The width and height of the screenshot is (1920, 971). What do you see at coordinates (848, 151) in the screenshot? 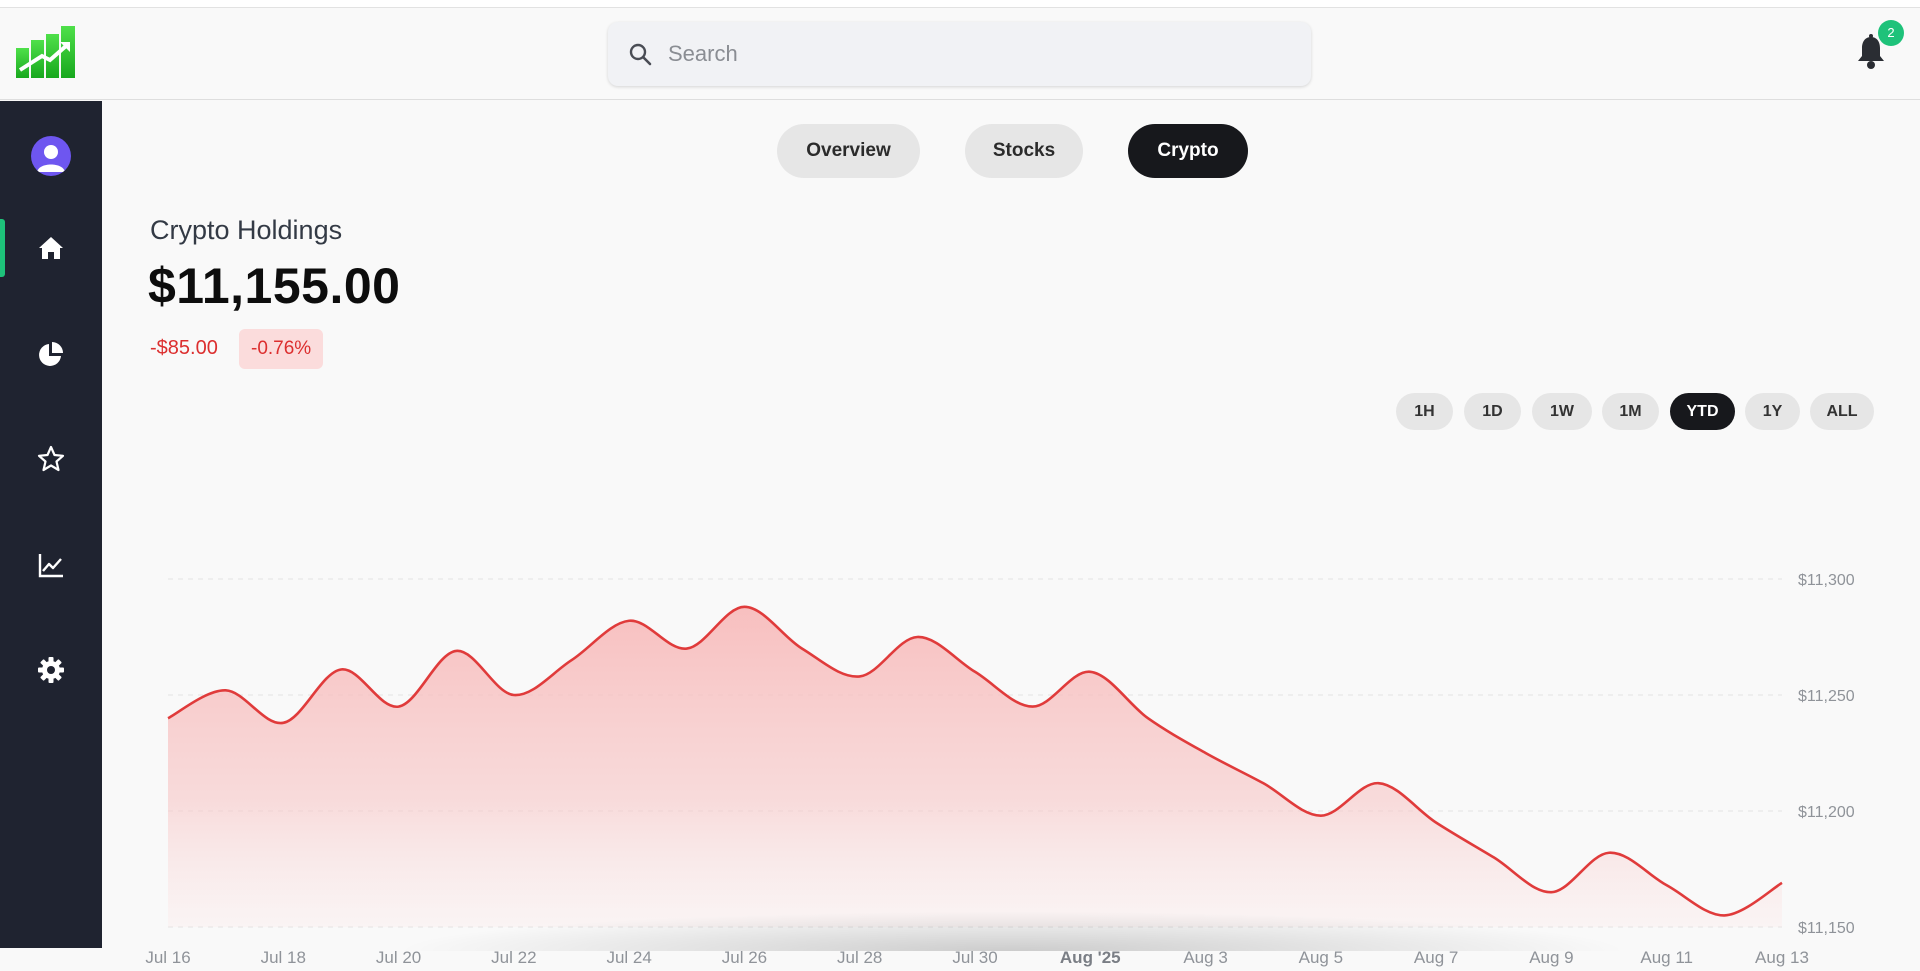
I see `tab-overview: Overview` at bounding box center [848, 151].